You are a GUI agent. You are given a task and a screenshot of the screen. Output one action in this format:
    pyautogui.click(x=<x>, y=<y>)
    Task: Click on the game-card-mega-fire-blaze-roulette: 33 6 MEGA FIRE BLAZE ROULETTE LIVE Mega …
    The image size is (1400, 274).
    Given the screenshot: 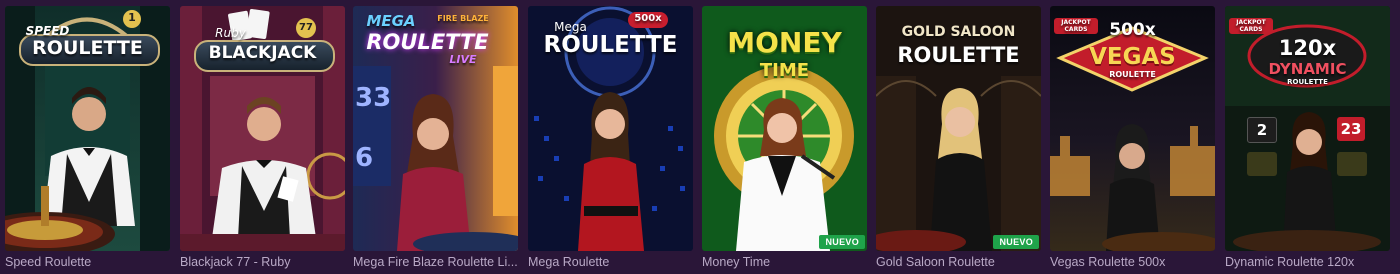 What is the action you would take?
    pyautogui.click(x=435, y=139)
    